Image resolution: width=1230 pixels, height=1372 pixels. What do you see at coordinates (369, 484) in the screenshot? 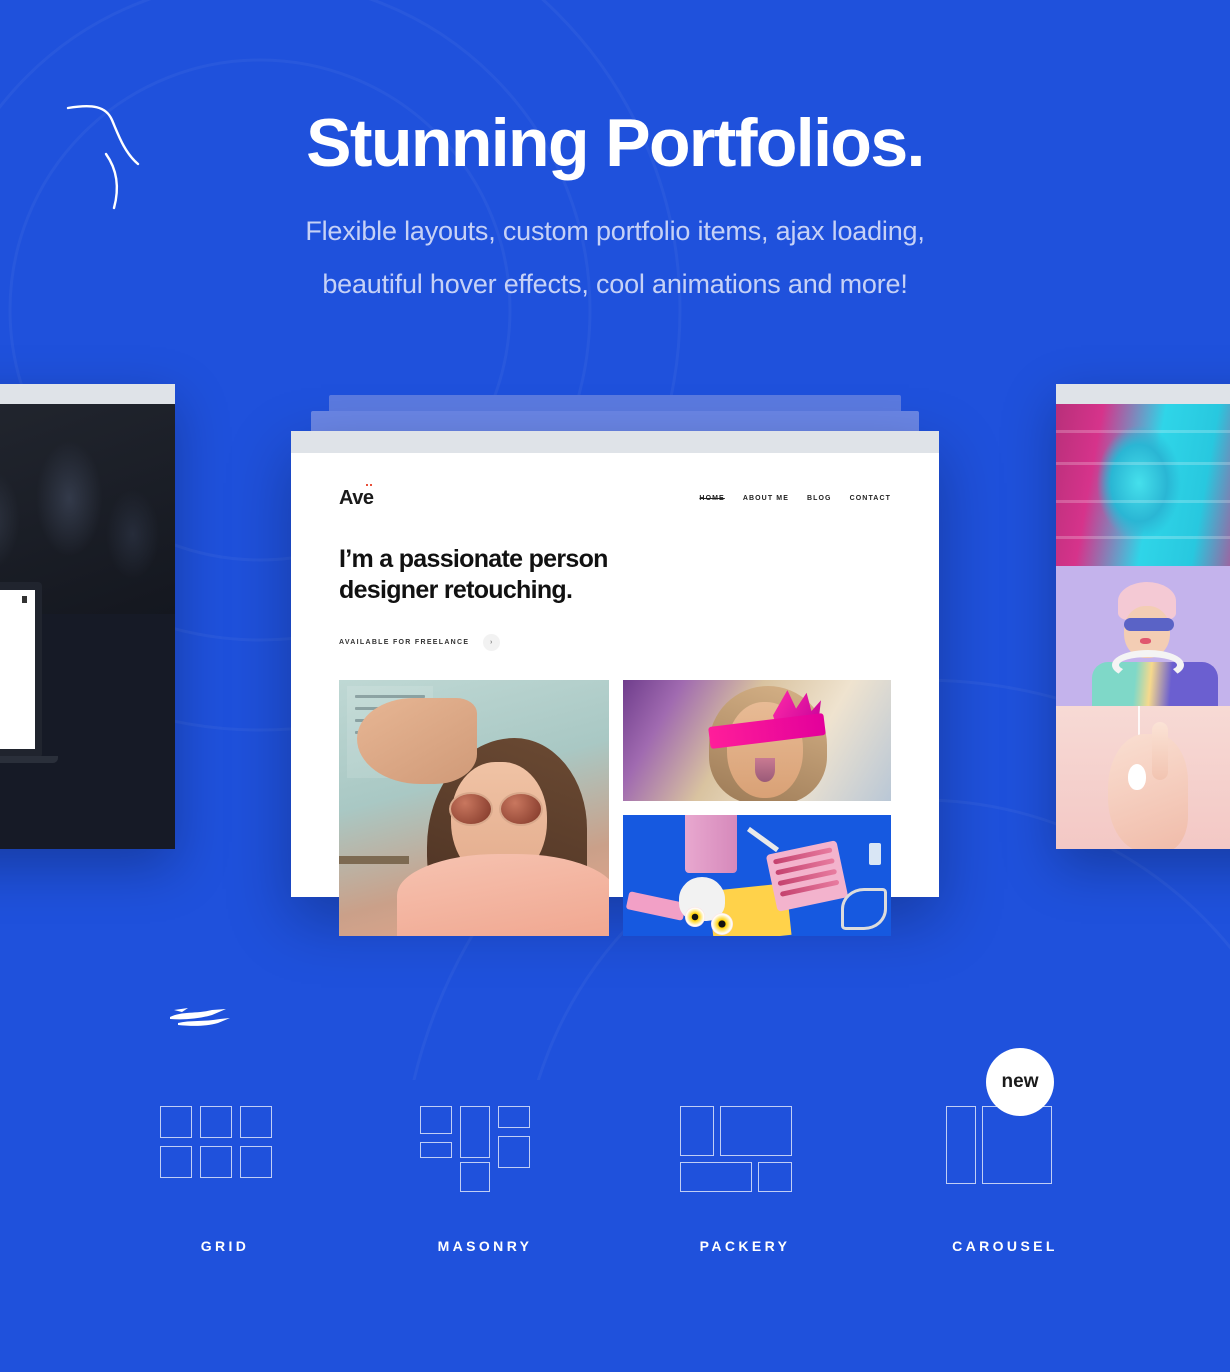
I see `umlaut-dots-icon` at bounding box center [369, 484].